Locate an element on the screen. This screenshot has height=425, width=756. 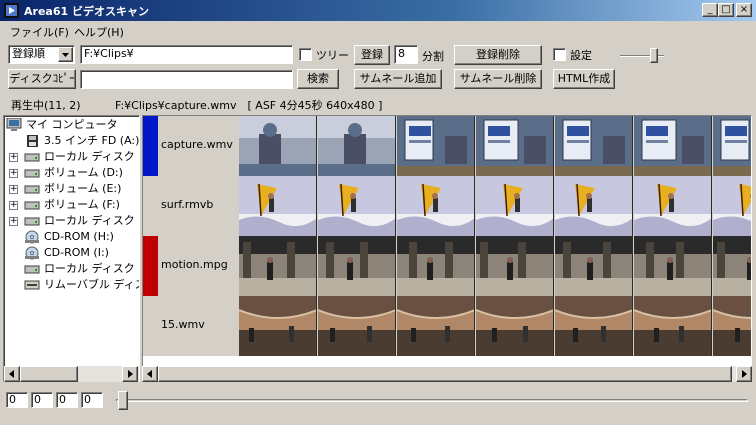
register-button: 登録 is located at coordinates (372, 55).